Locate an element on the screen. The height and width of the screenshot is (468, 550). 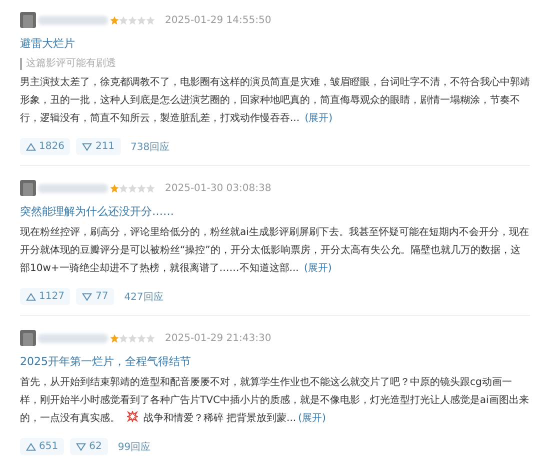
review-time: 2025-01-30 03:08:38 is located at coordinates (218, 188).